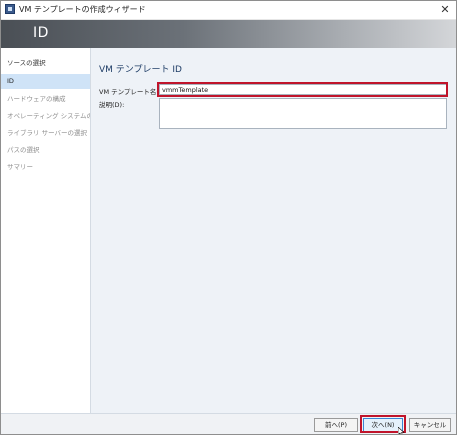 This screenshot has width=457, height=435. I want to click on template-name-input, so click(303, 89).